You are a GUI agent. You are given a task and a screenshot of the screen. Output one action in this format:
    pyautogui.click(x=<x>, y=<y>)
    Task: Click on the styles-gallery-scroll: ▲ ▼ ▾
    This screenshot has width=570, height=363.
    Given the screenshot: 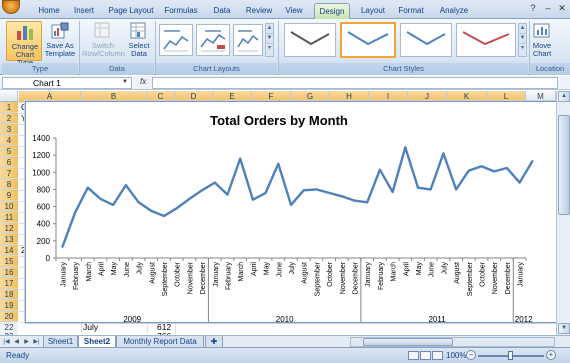 What is the action you would take?
    pyautogui.click(x=522, y=40)
    